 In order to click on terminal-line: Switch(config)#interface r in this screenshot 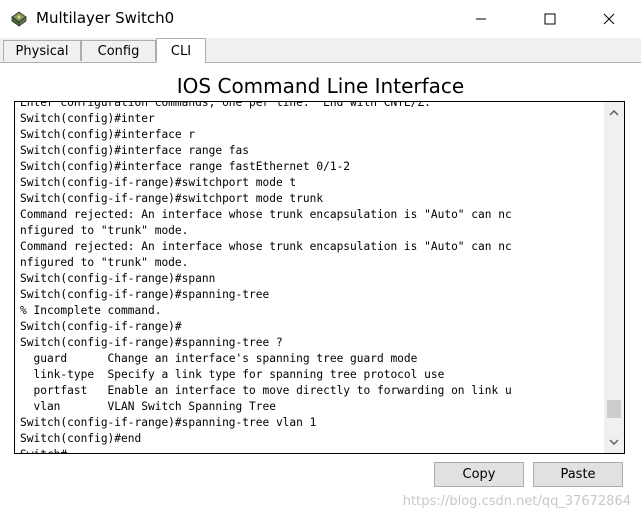, I will do `click(108, 134)`.